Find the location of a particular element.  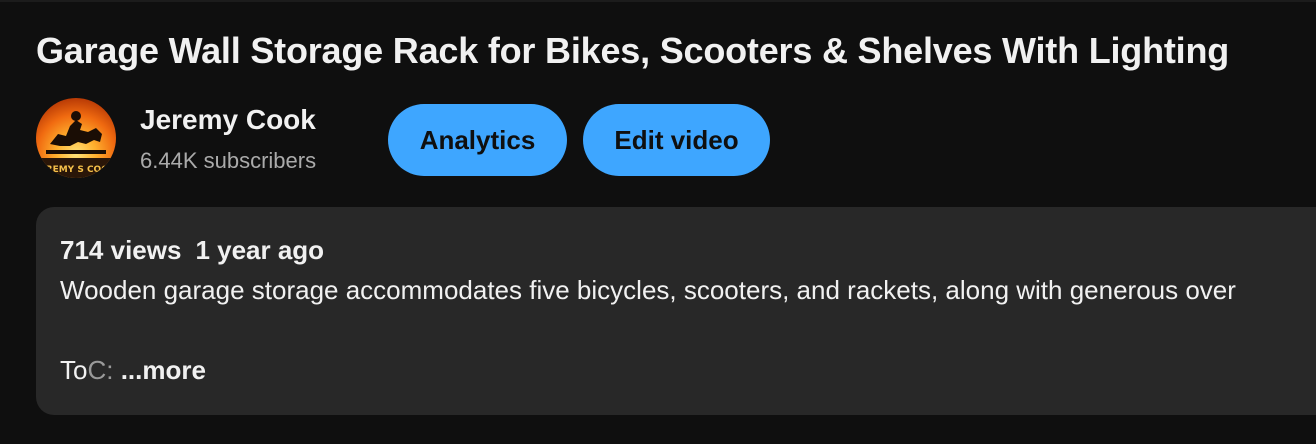

upload-age: 1 year ago is located at coordinates (260, 250).